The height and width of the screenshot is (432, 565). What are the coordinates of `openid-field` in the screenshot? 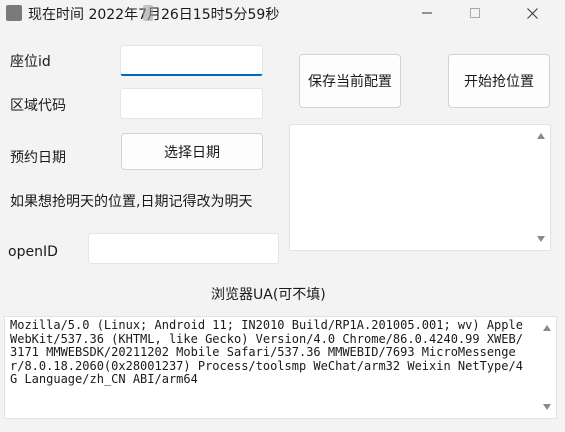 It's located at (183, 248).